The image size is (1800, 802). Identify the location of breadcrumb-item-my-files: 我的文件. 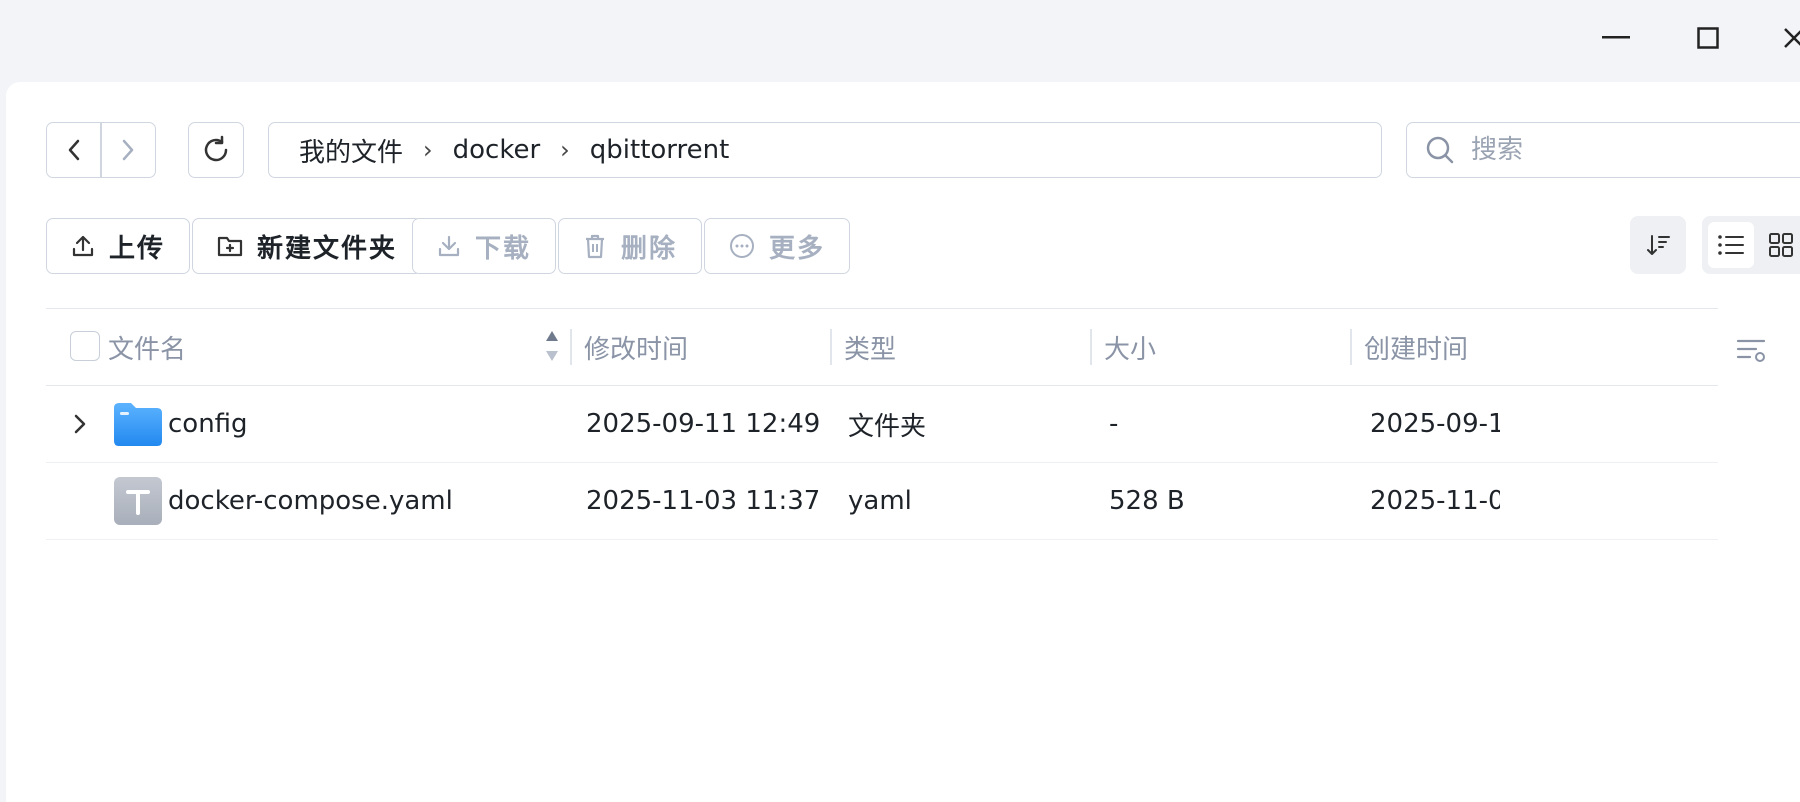
(351, 150).